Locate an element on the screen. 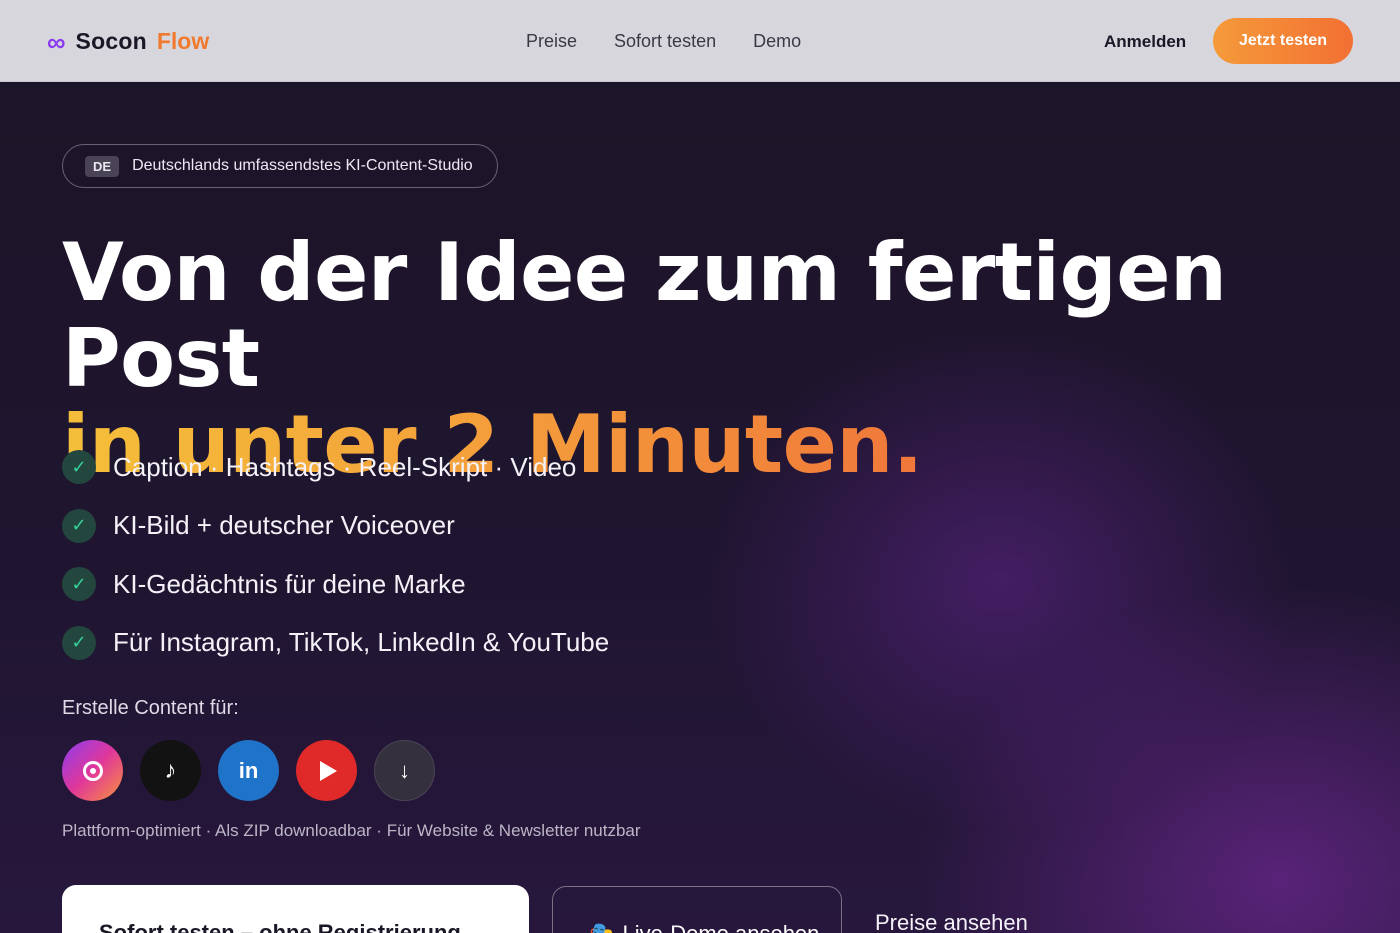 The height and width of the screenshot is (933, 1400). feature-text: KI-Gedächtnis für deine Marke is located at coordinates (289, 583).